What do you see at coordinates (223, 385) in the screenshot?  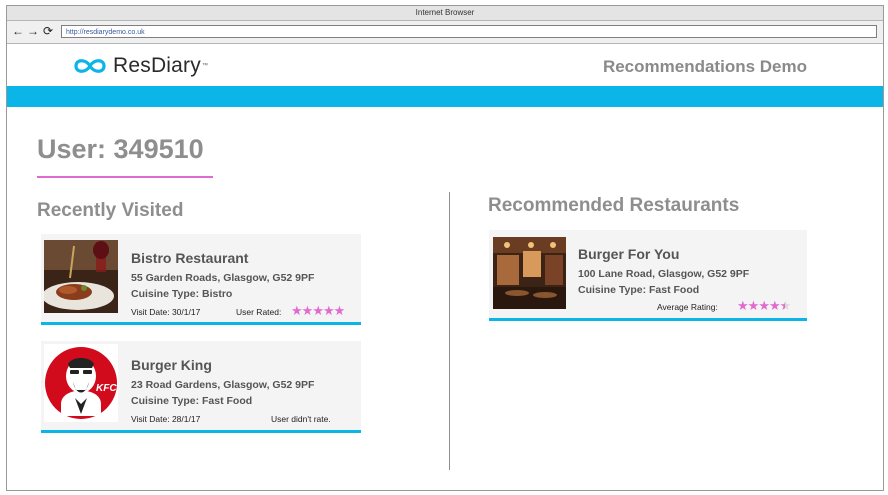 I see `restaurant-address: 23 Road Gardens, Glasgow, G52 9PF` at bounding box center [223, 385].